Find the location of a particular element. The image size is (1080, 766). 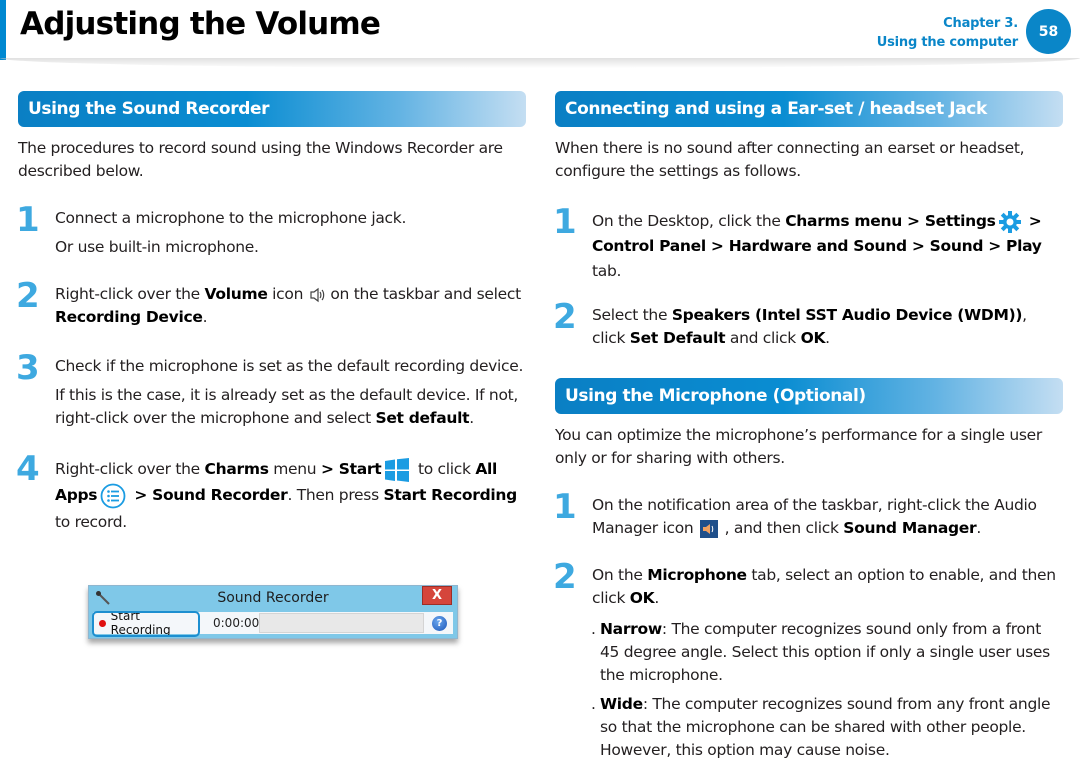

step-number: 4 is located at coordinates (28, 469).